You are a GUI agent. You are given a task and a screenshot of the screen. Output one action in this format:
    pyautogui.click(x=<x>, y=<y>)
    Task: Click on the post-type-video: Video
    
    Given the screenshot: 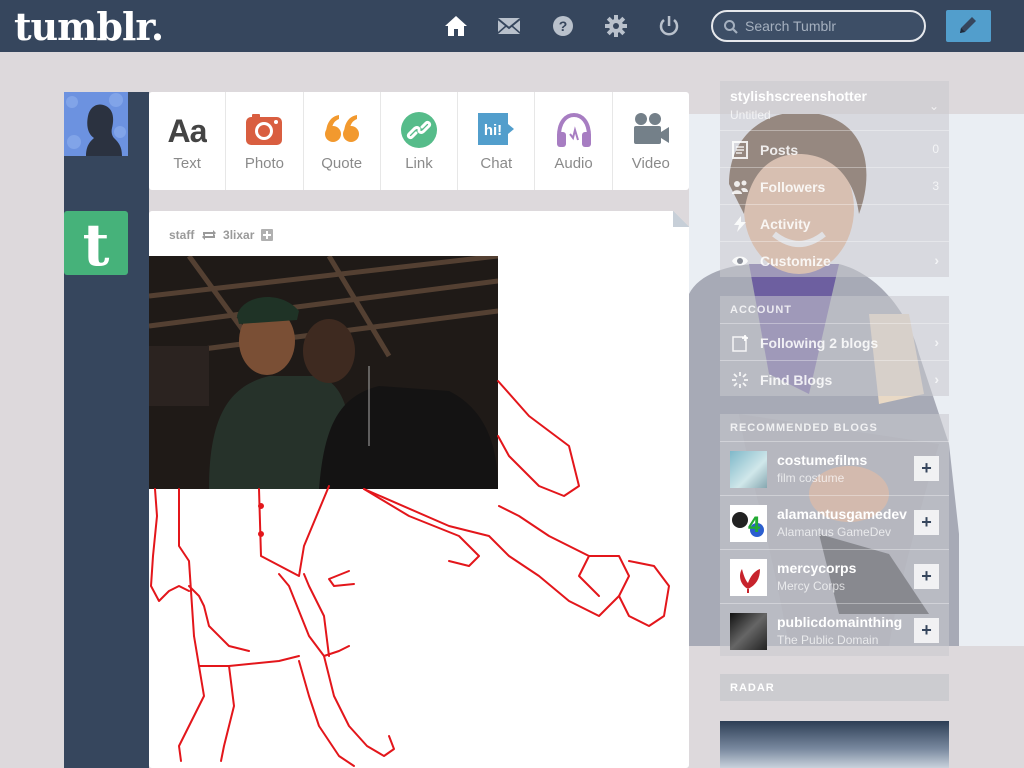 What is the action you would take?
    pyautogui.click(x=651, y=141)
    